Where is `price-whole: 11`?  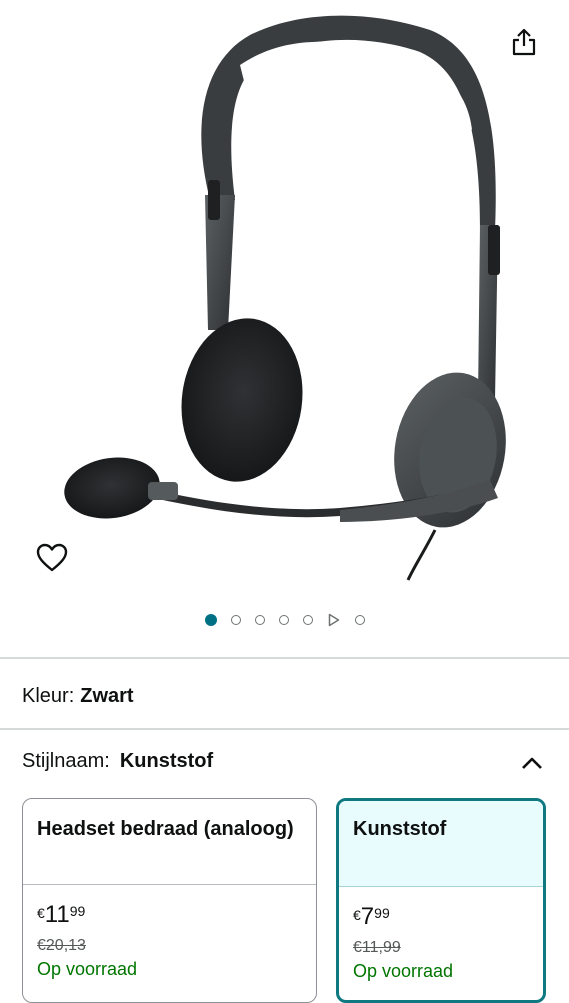 price-whole: 11 is located at coordinates (57, 914).